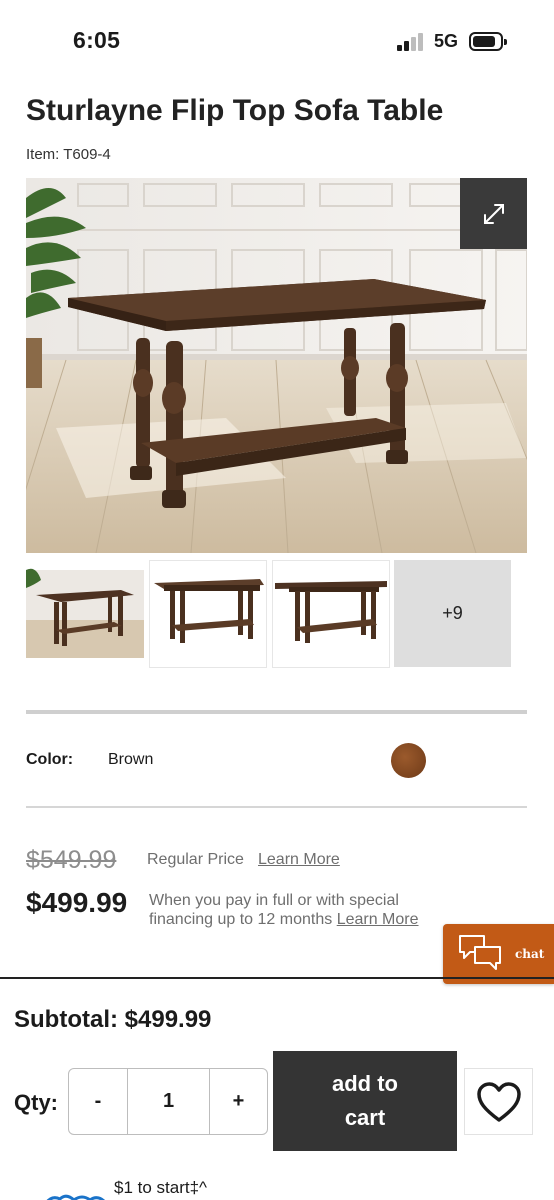 This screenshot has height=1200, width=554. I want to click on item-number: Item: T609-4, so click(68, 154).